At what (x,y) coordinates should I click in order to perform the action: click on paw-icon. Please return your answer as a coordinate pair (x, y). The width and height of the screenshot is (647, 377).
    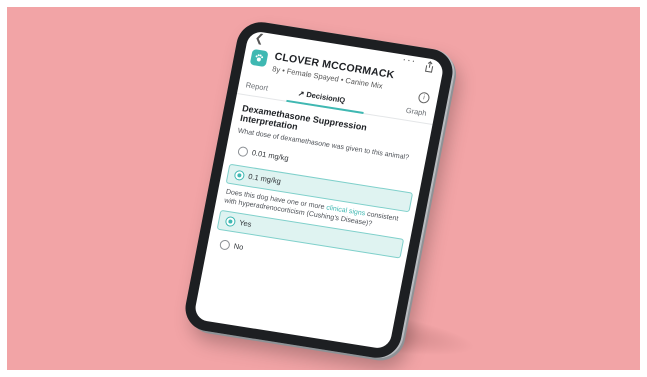
    Looking at the image, I should click on (259, 58).